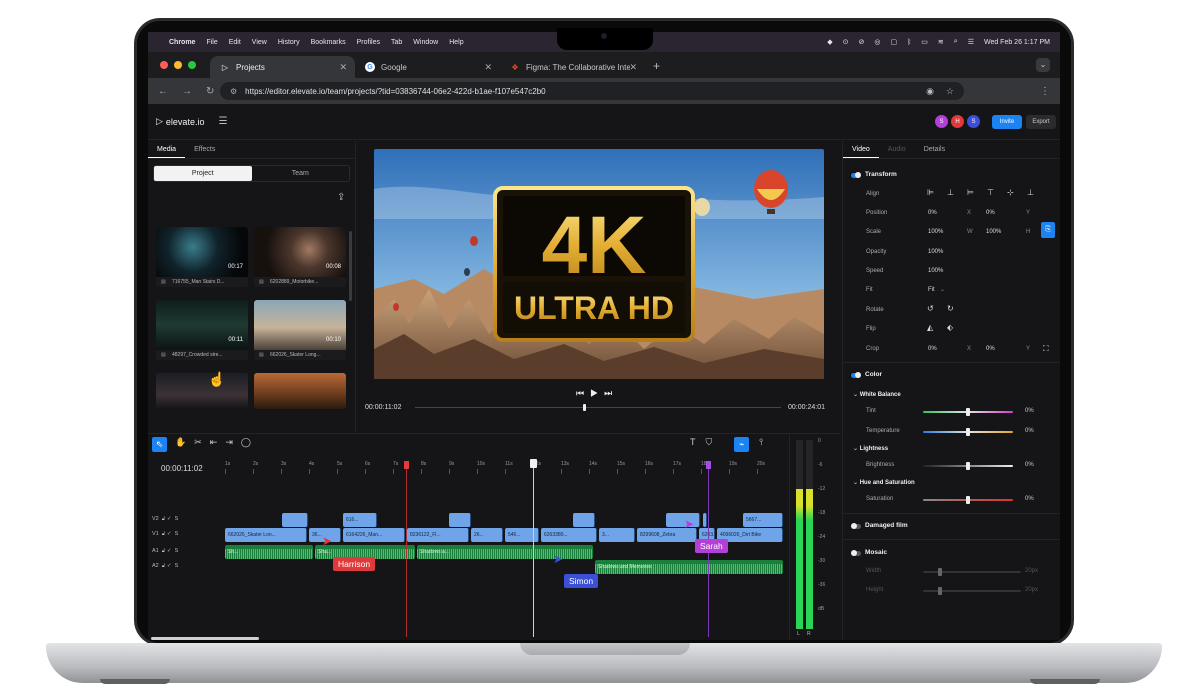  I want to click on brightness-slider, so click(968, 466).